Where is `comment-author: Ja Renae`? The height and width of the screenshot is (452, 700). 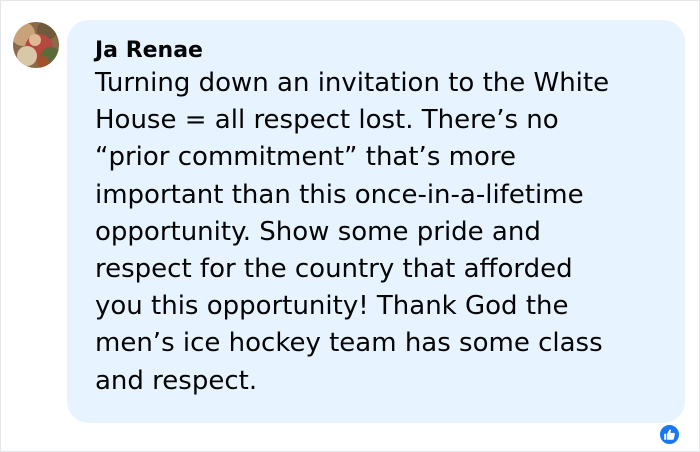 comment-author: Ja Renae is located at coordinates (149, 51).